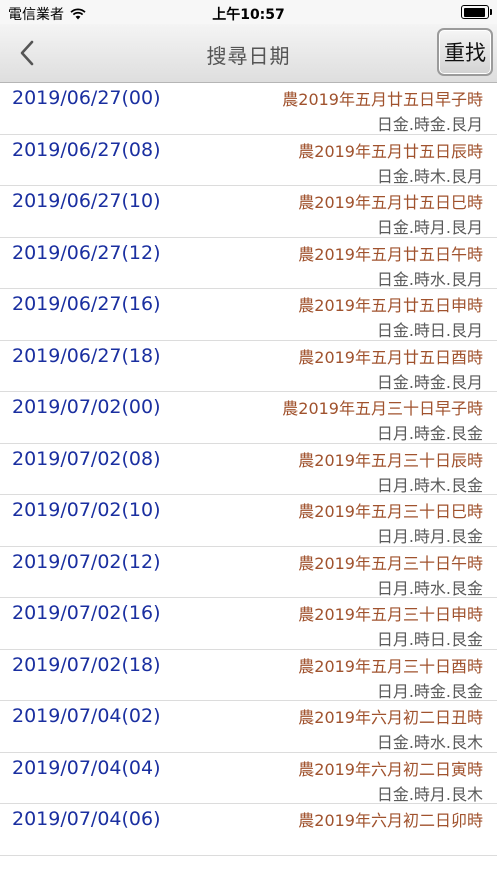 This screenshot has width=497, height=883. What do you see at coordinates (465, 52) in the screenshot?
I see `reset-button: 重找` at bounding box center [465, 52].